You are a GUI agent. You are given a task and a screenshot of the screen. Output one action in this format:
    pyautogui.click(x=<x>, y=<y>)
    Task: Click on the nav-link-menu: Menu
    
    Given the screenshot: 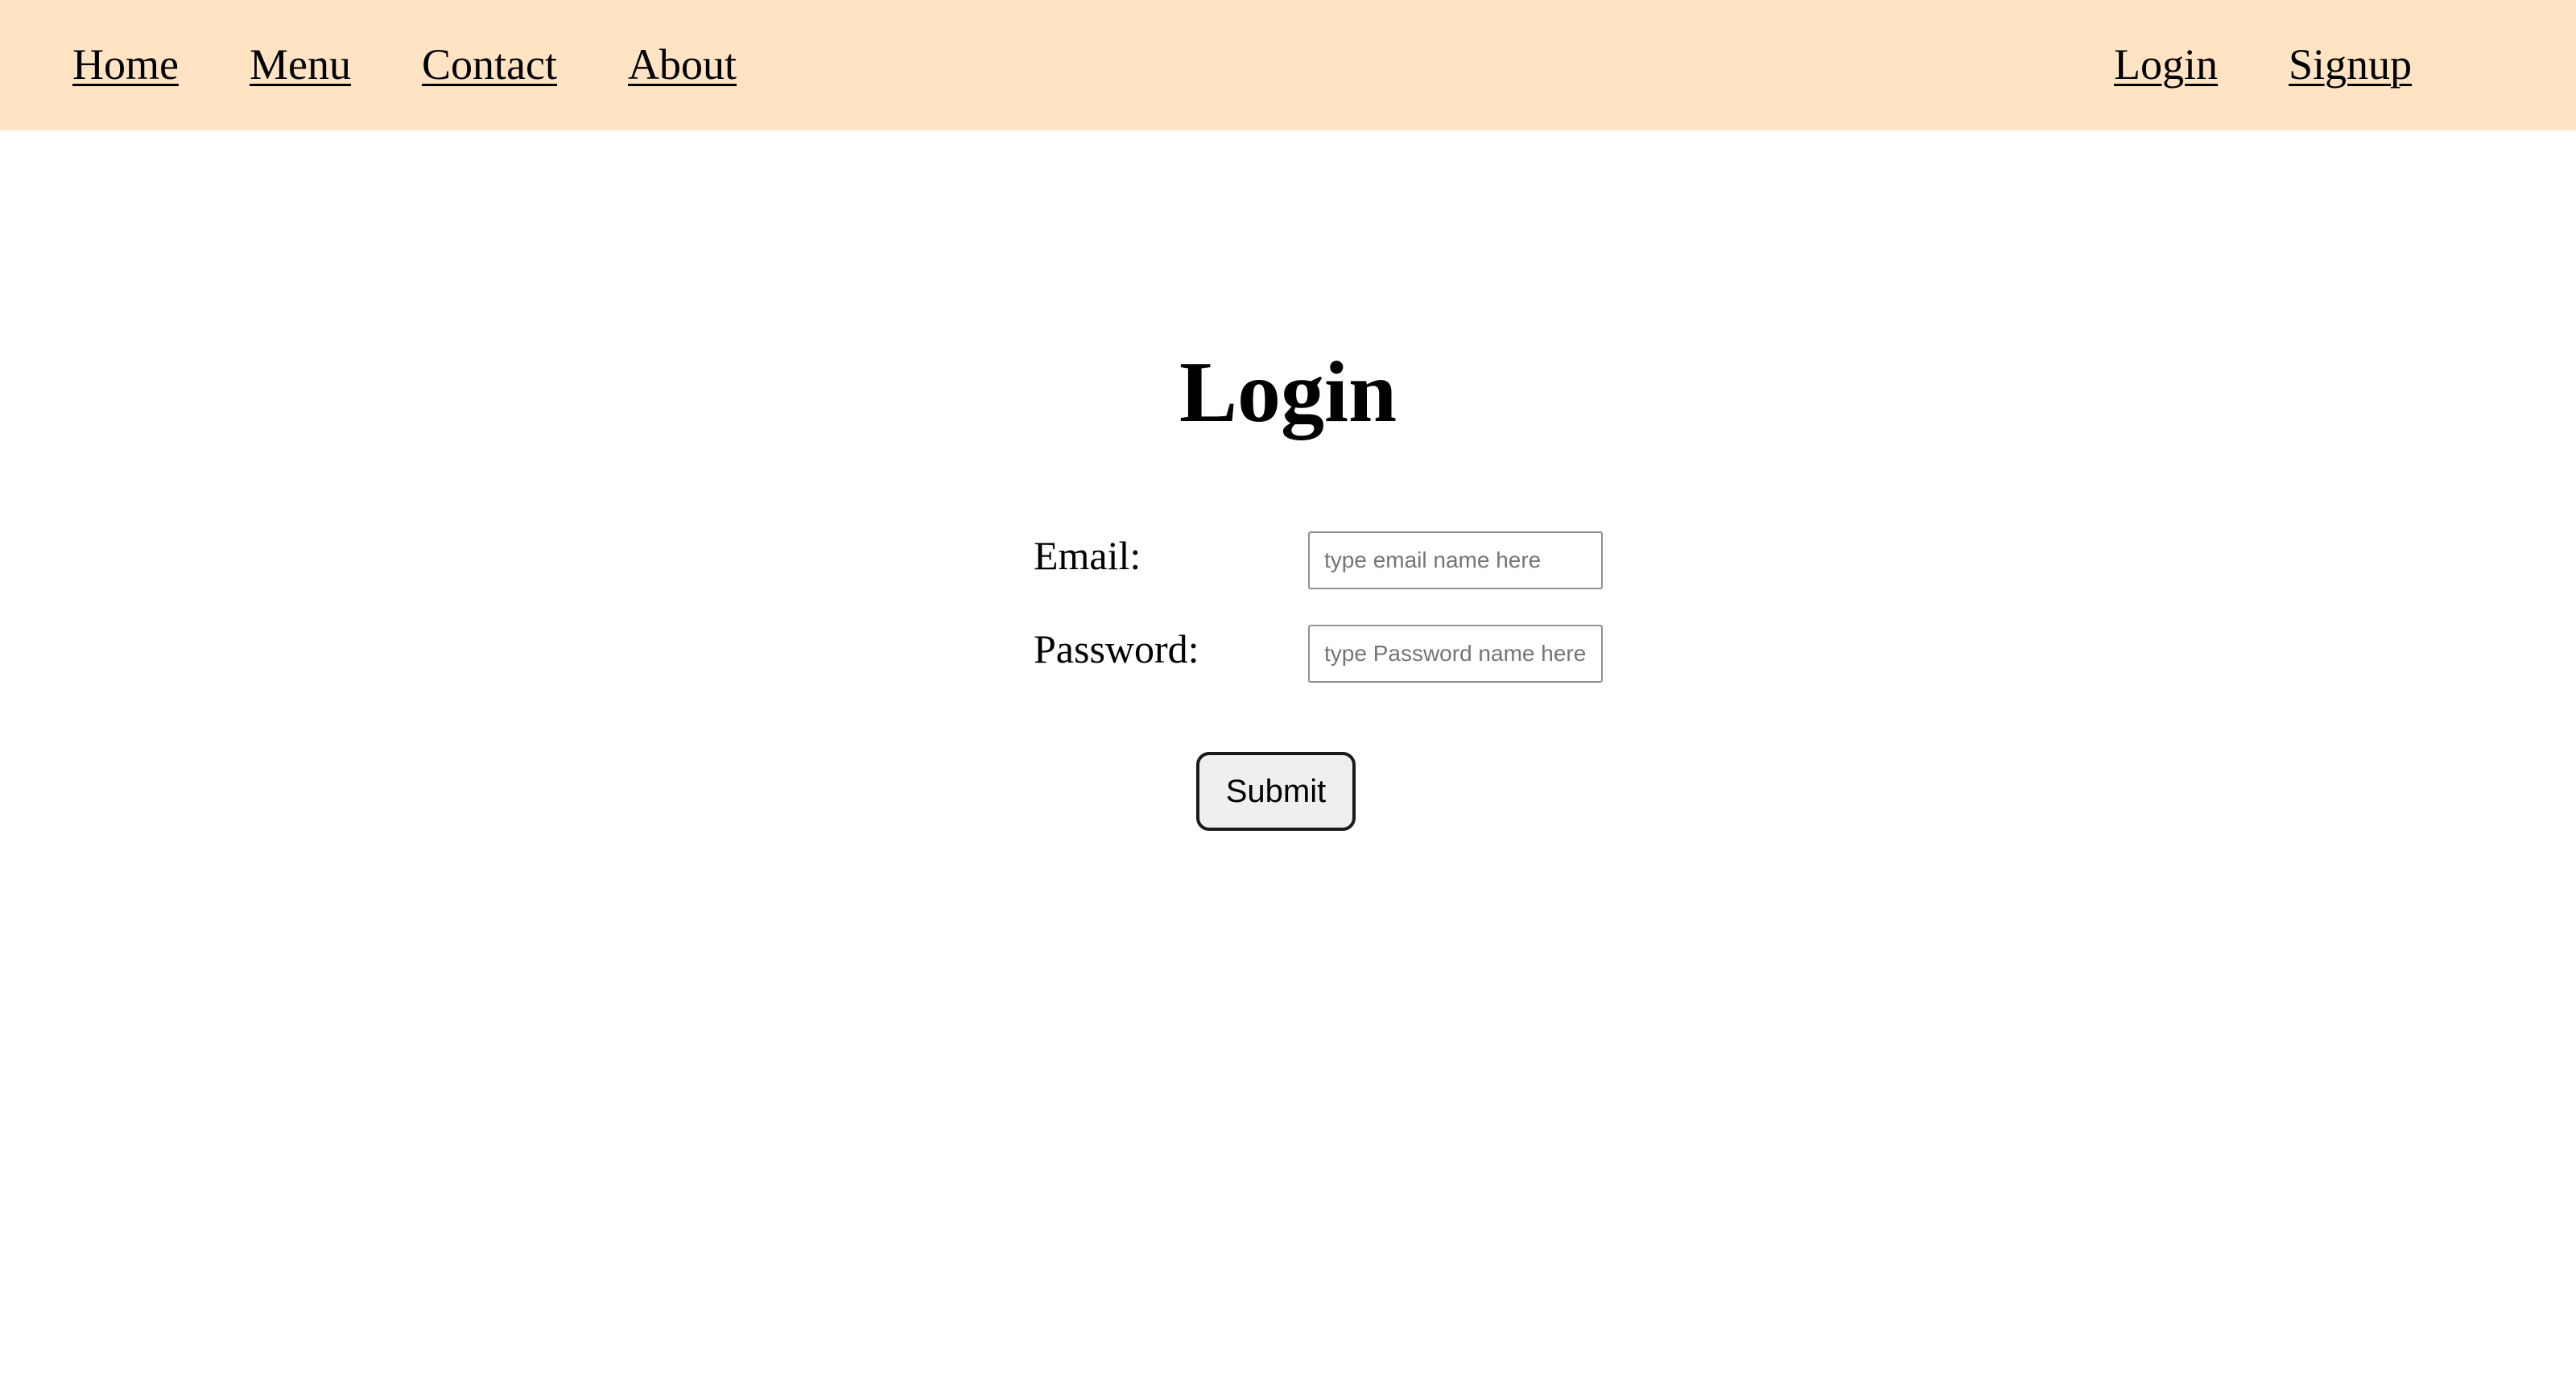 What is the action you would take?
    pyautogui.click(x=300, y=64)
    